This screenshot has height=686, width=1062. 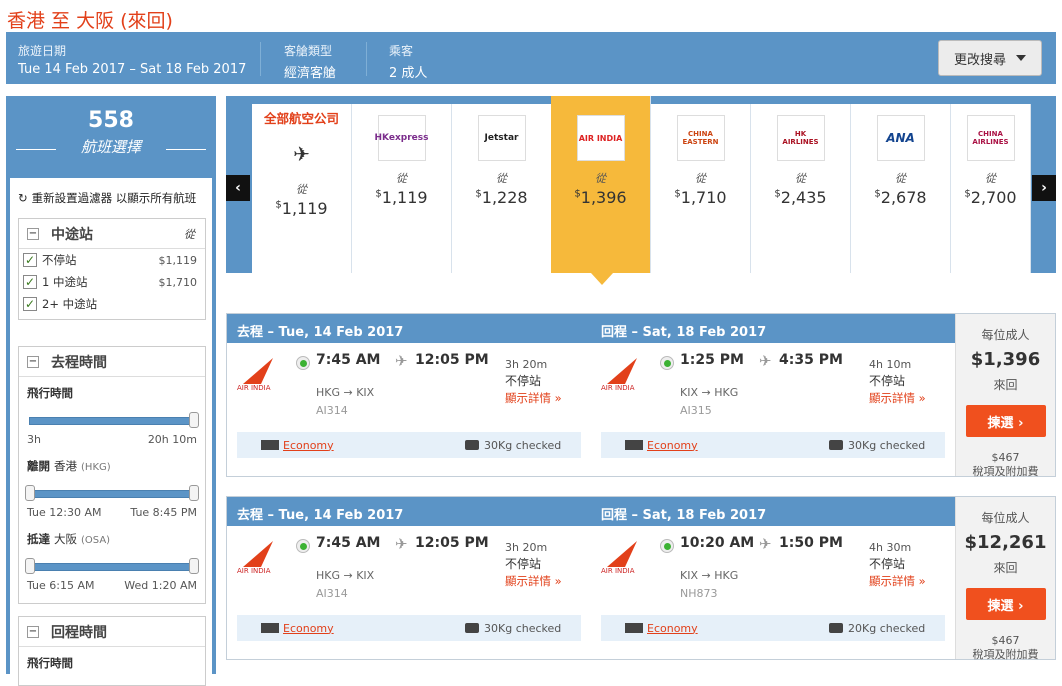 I want to click on duration: 4h 10m, so click(x=890, y=364).